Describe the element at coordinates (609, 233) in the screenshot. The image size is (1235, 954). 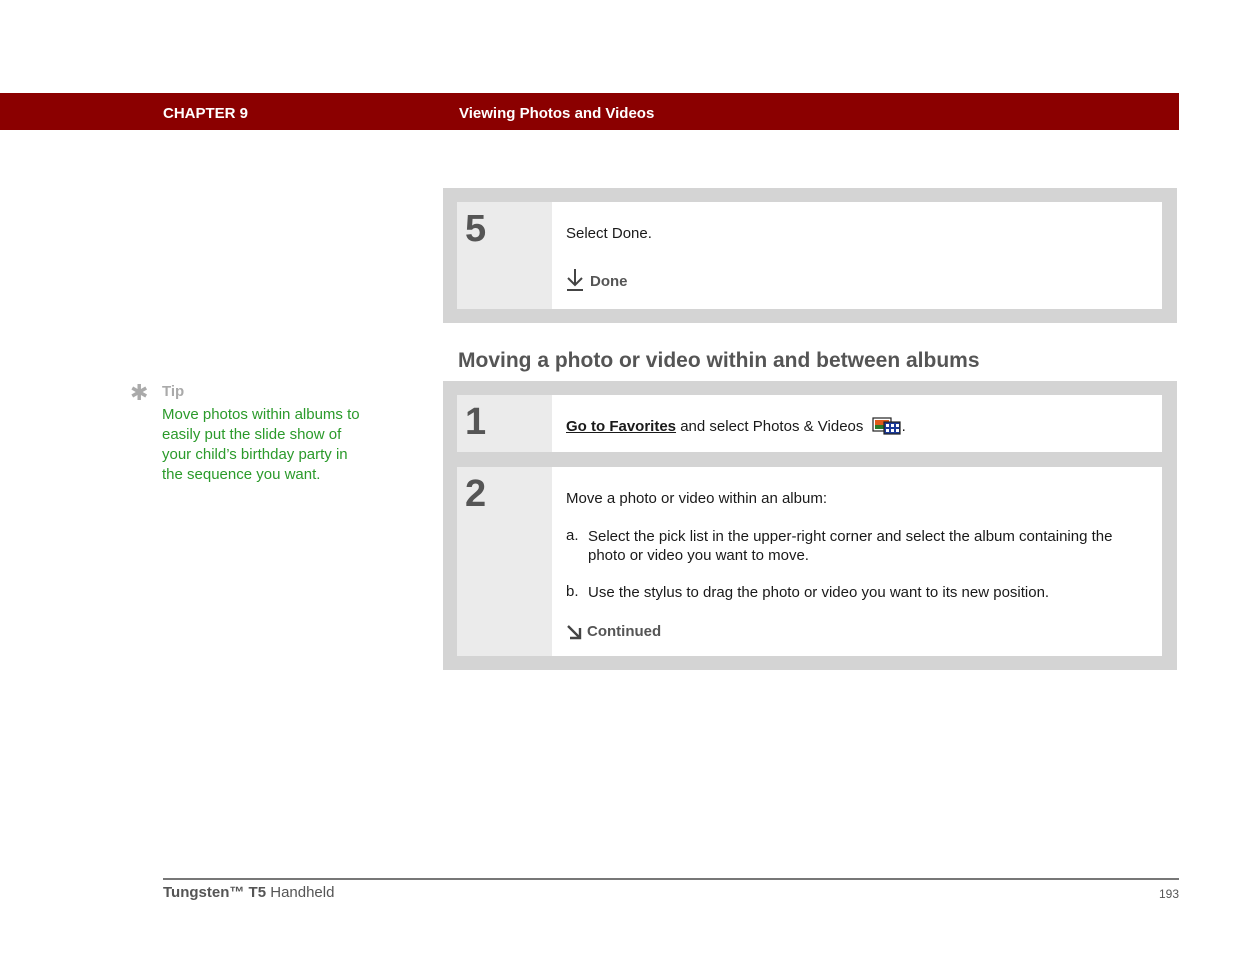
I see `step-text: Select Done.` at that location.